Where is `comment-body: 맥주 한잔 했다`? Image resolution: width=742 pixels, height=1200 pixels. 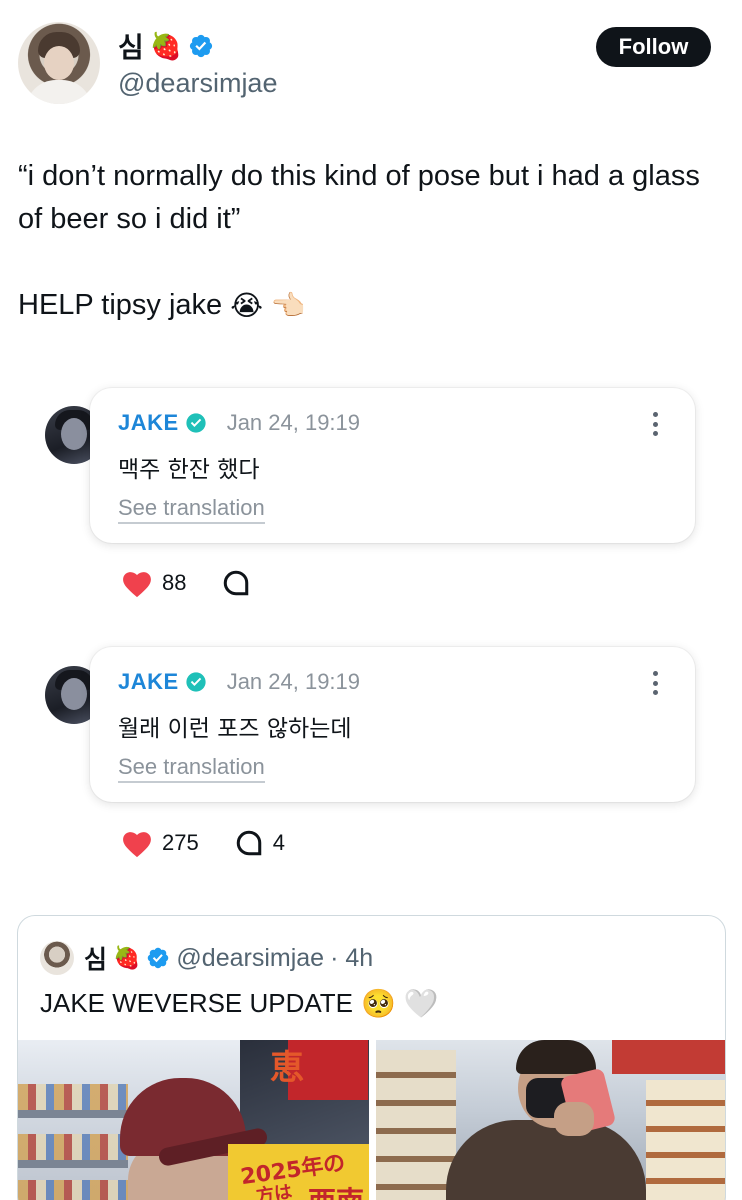
comment-body: 맥주 한잔 했다 is located at coordinates (189, 470).